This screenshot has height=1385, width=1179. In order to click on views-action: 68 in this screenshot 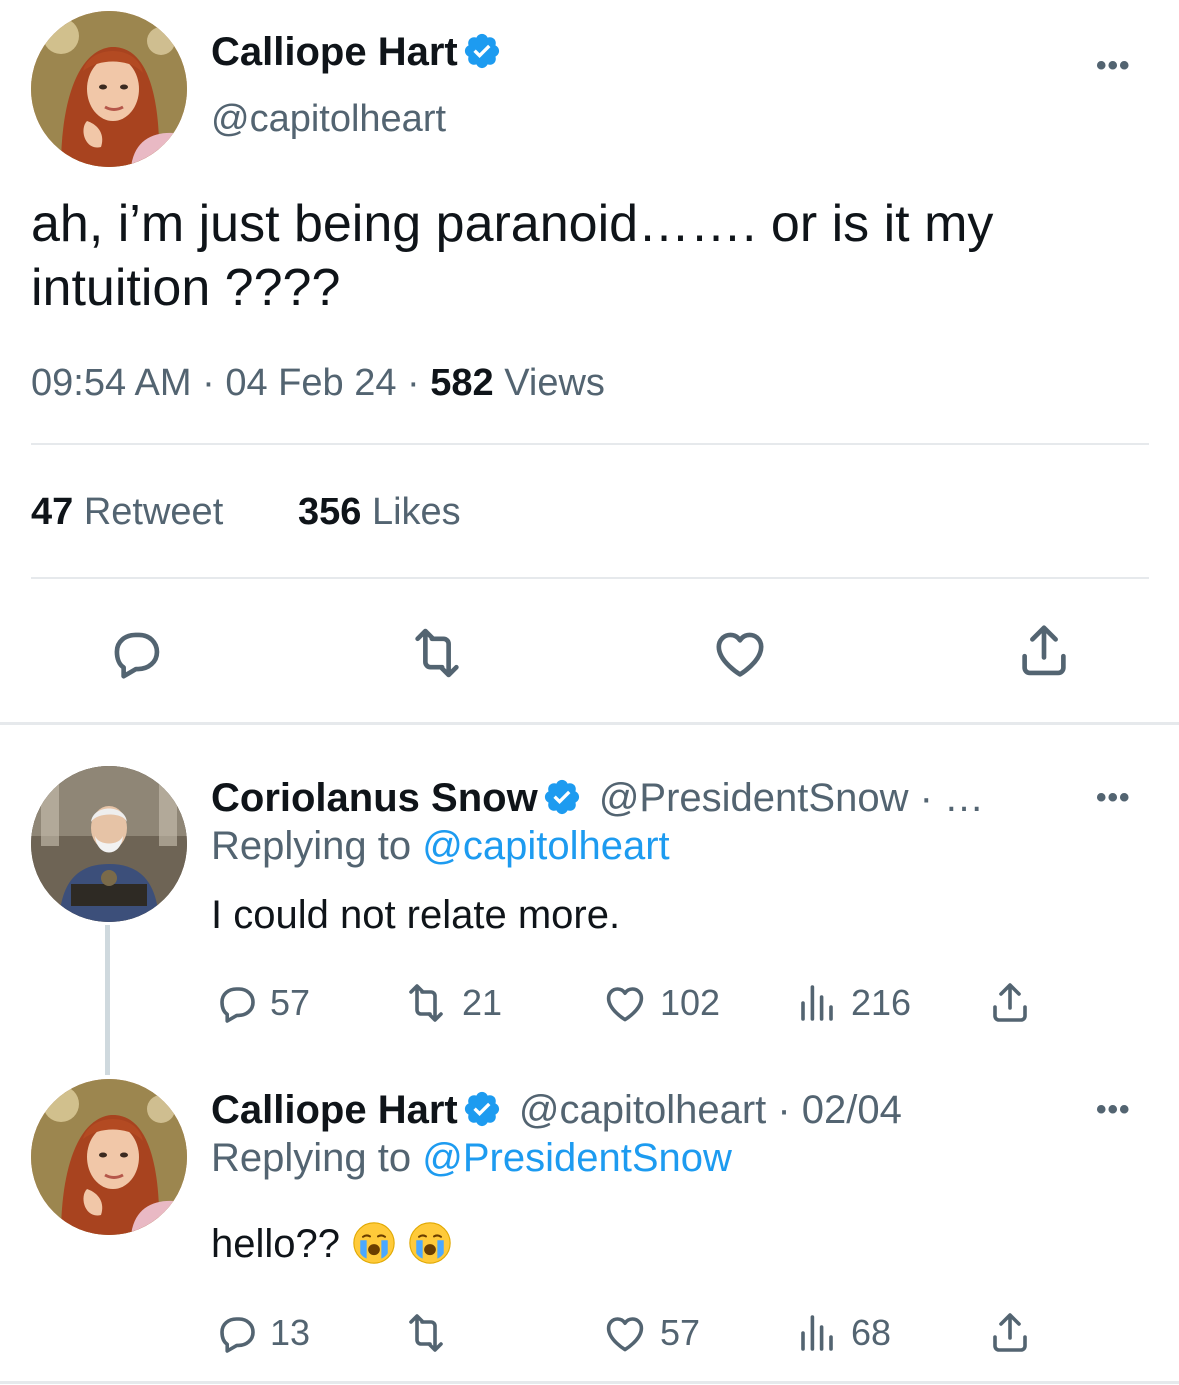, I will do `click(842, 1333)`.